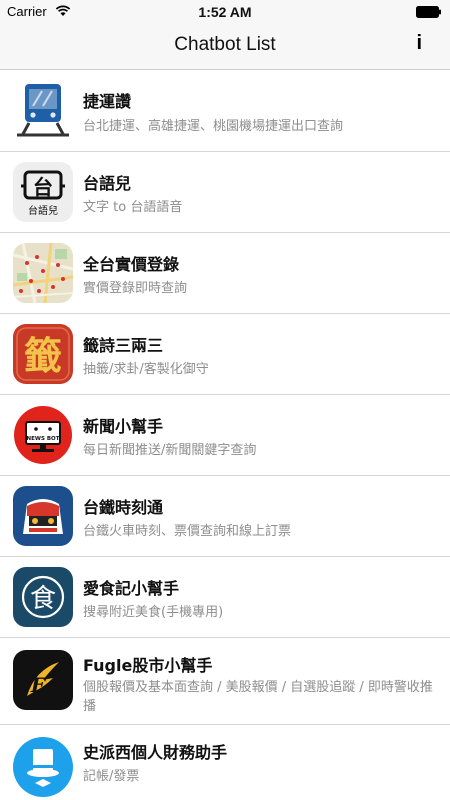 This screenshot has width=450, height=800. Describe the element at coordinates (429, 12) in the screenshot. I see `battery-icon` at that location.